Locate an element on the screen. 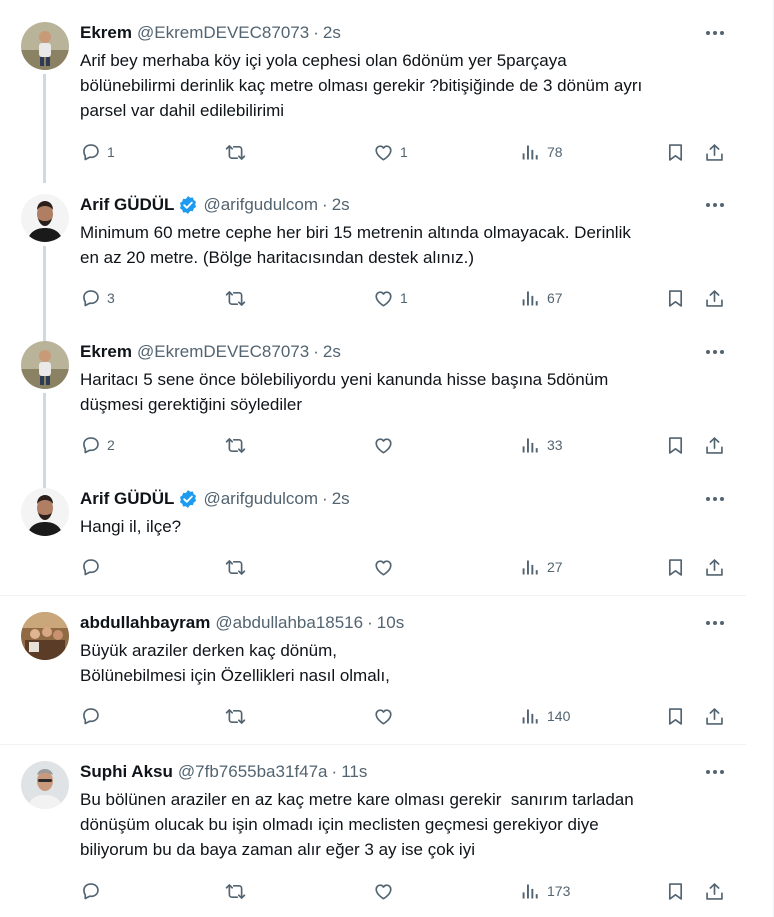  views-button: 33 is located at coordinates (541, 445).